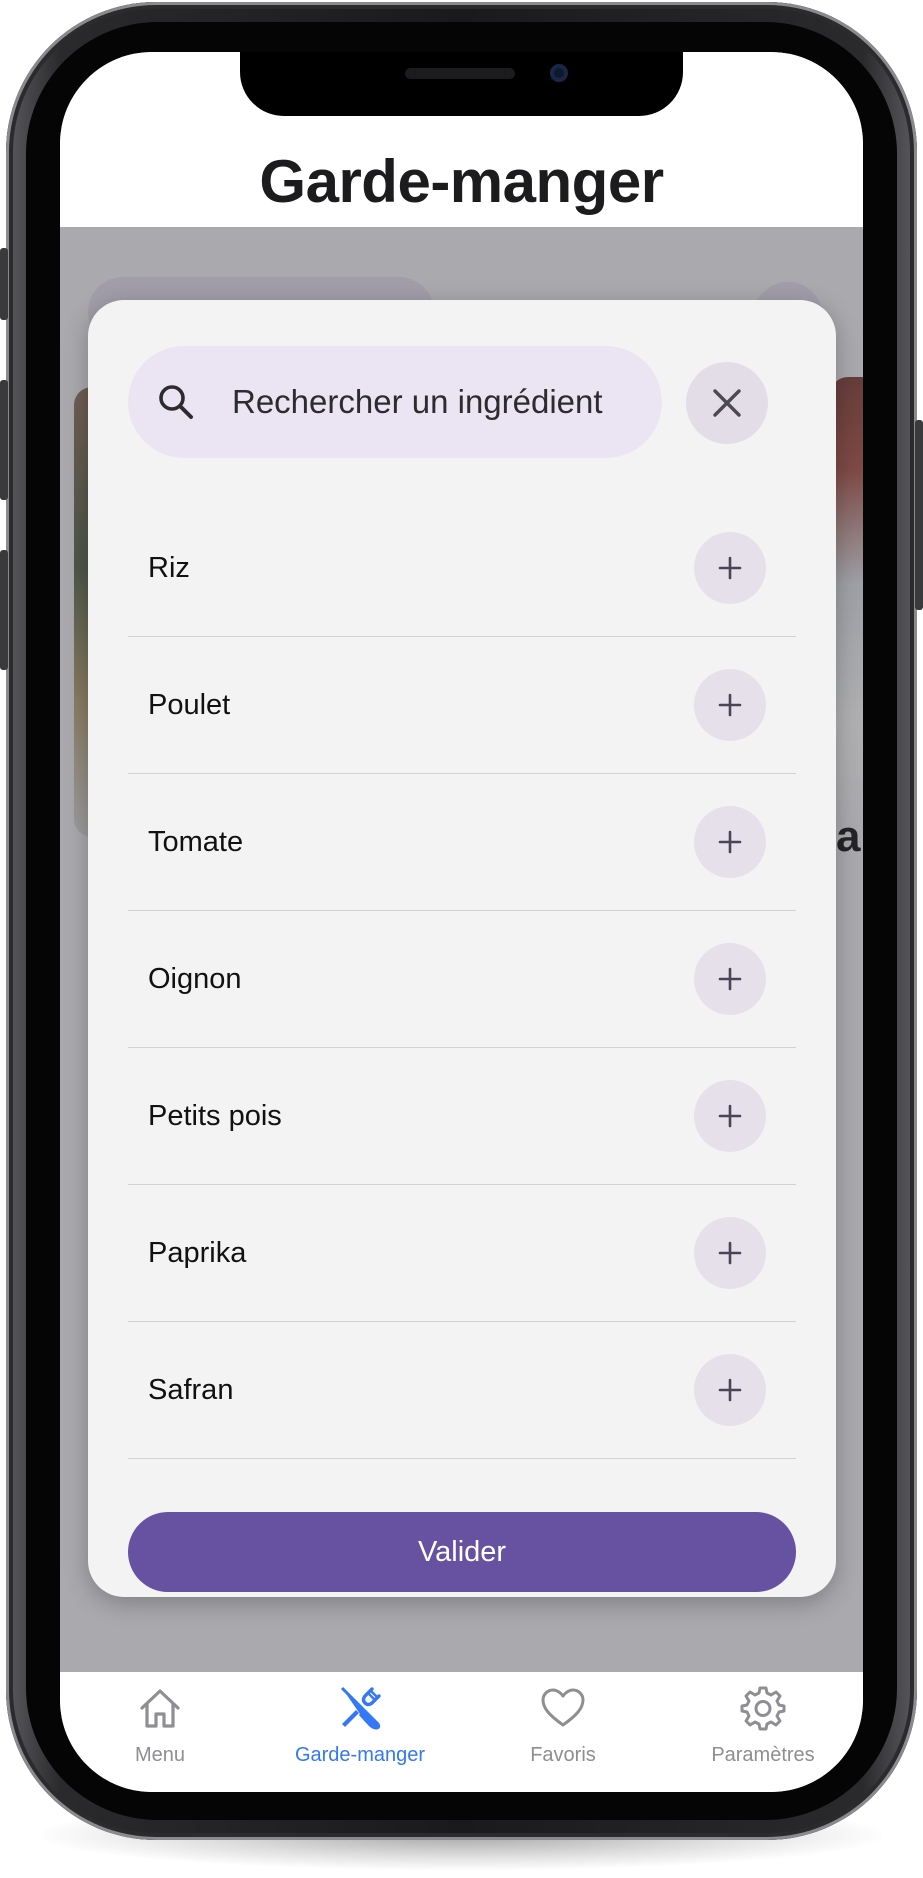 This screenshot has height=1878, width=923. Describe the element at coordinates (160, 1732) in the screenshot. I see `tab-menu: Menu` at that location.